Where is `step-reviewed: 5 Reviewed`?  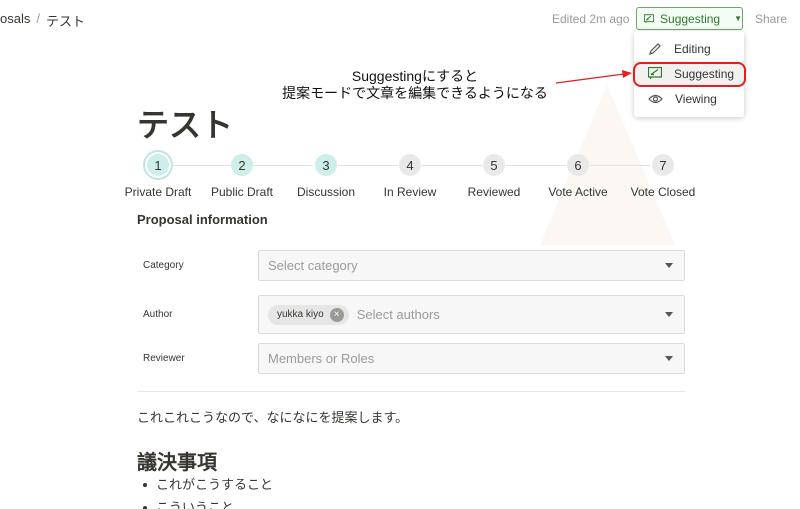 step-reviewed: 5 Reviewed is located at coordinates (494, 175).